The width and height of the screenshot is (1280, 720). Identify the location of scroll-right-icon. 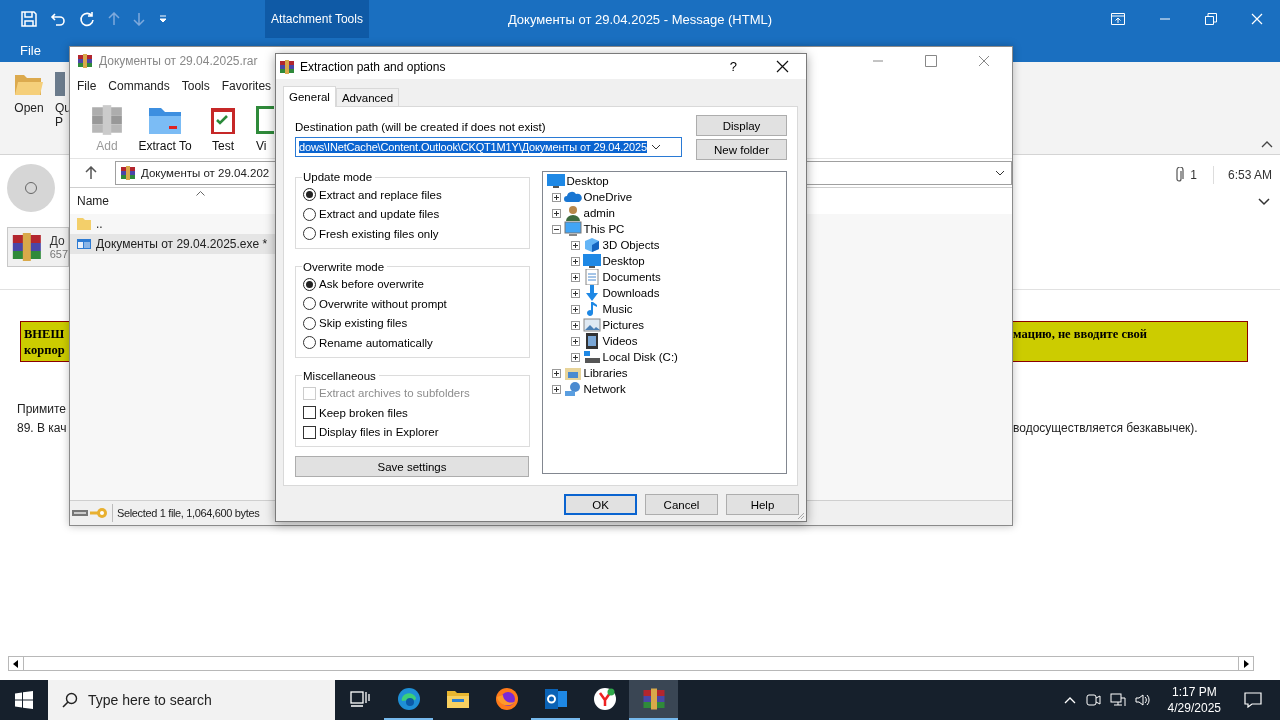
(1246, 663).